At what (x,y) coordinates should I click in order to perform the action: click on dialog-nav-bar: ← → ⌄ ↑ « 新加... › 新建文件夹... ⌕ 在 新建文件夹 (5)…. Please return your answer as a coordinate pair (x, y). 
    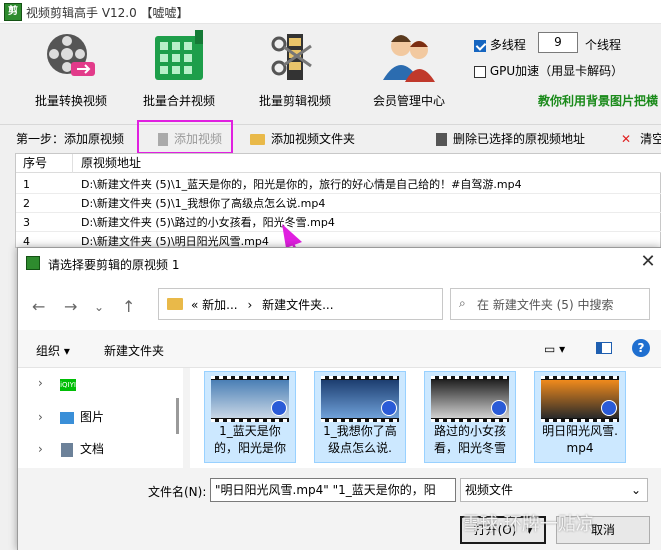
    Looking at the image, I should click on (339, 304).